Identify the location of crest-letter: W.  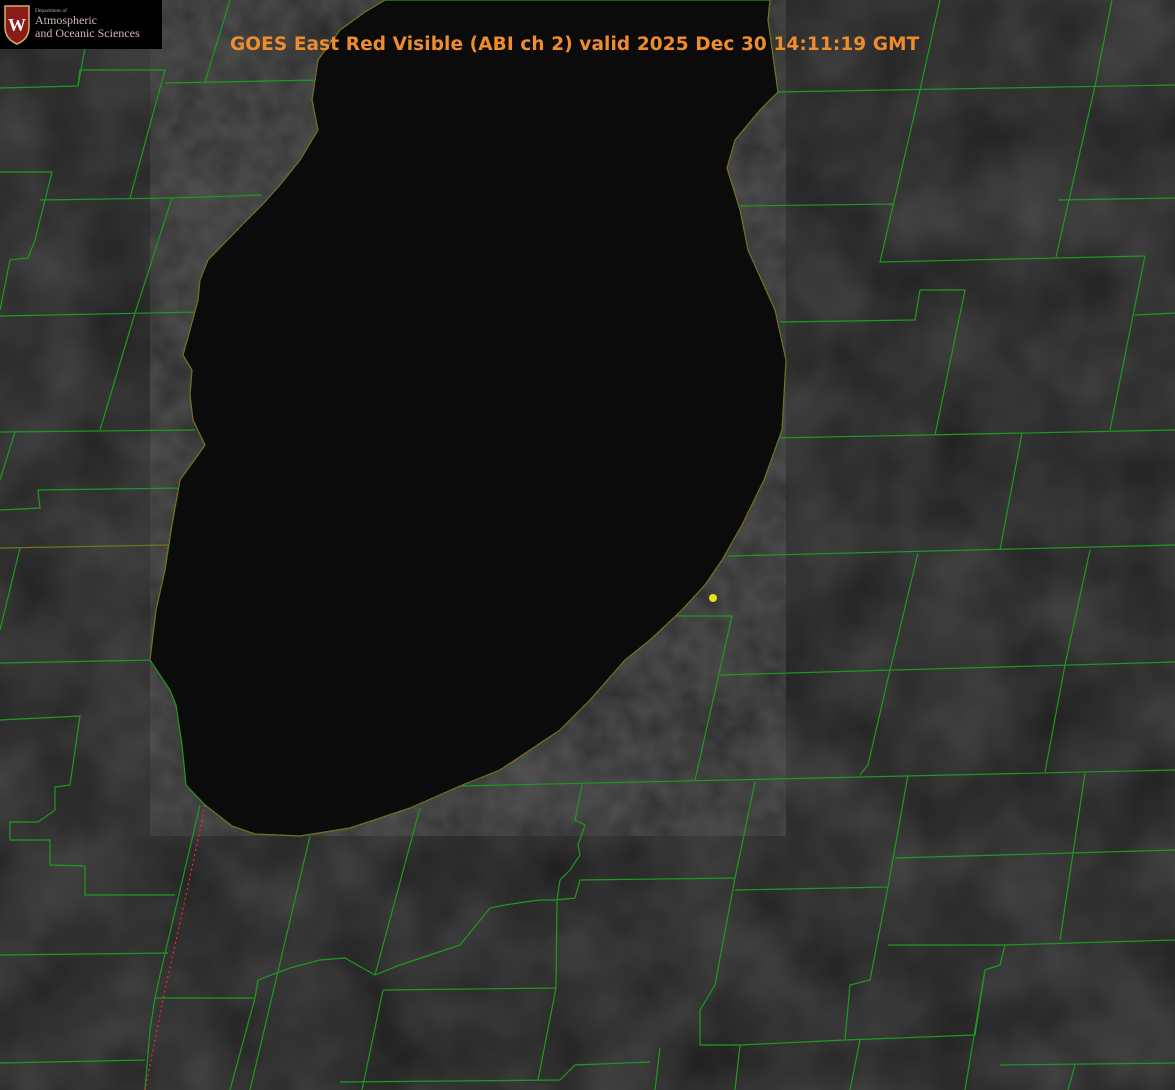
(17, 25).